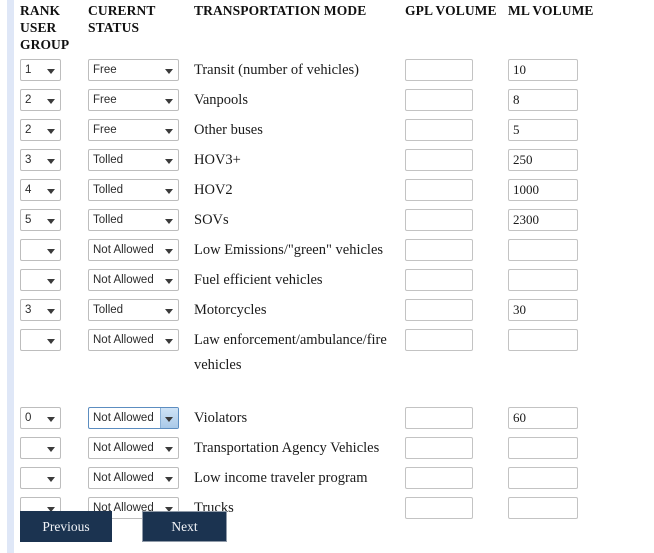 This screenshot has height=553, width=654. I want to click on column-header-current-status: CURERNT STATUS, so click(122, 19).